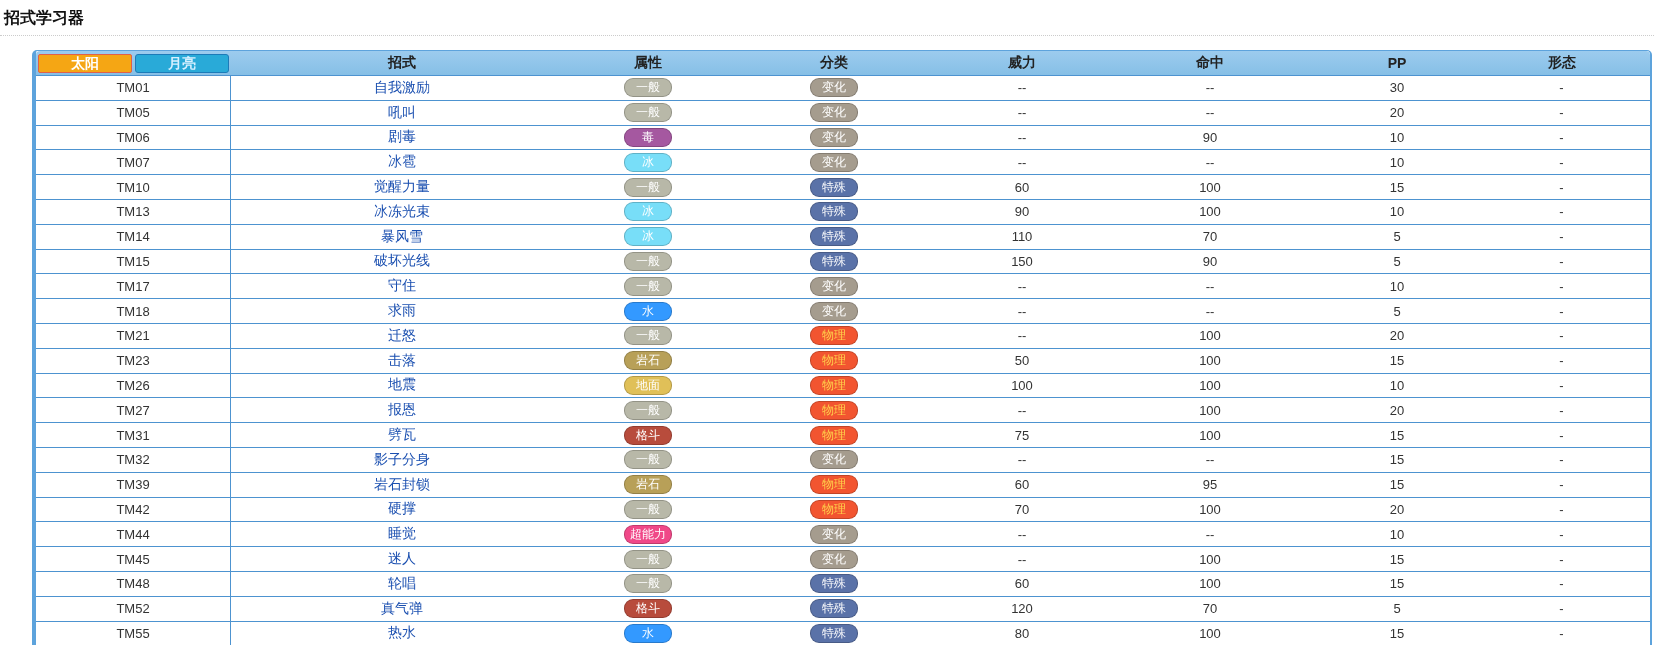 This screenshot has width=1654, height=645. What do you see at coordinates (402, 434) in the screenshot?
I see `move-link: 劈瓦` at bounding box center [402, 434].